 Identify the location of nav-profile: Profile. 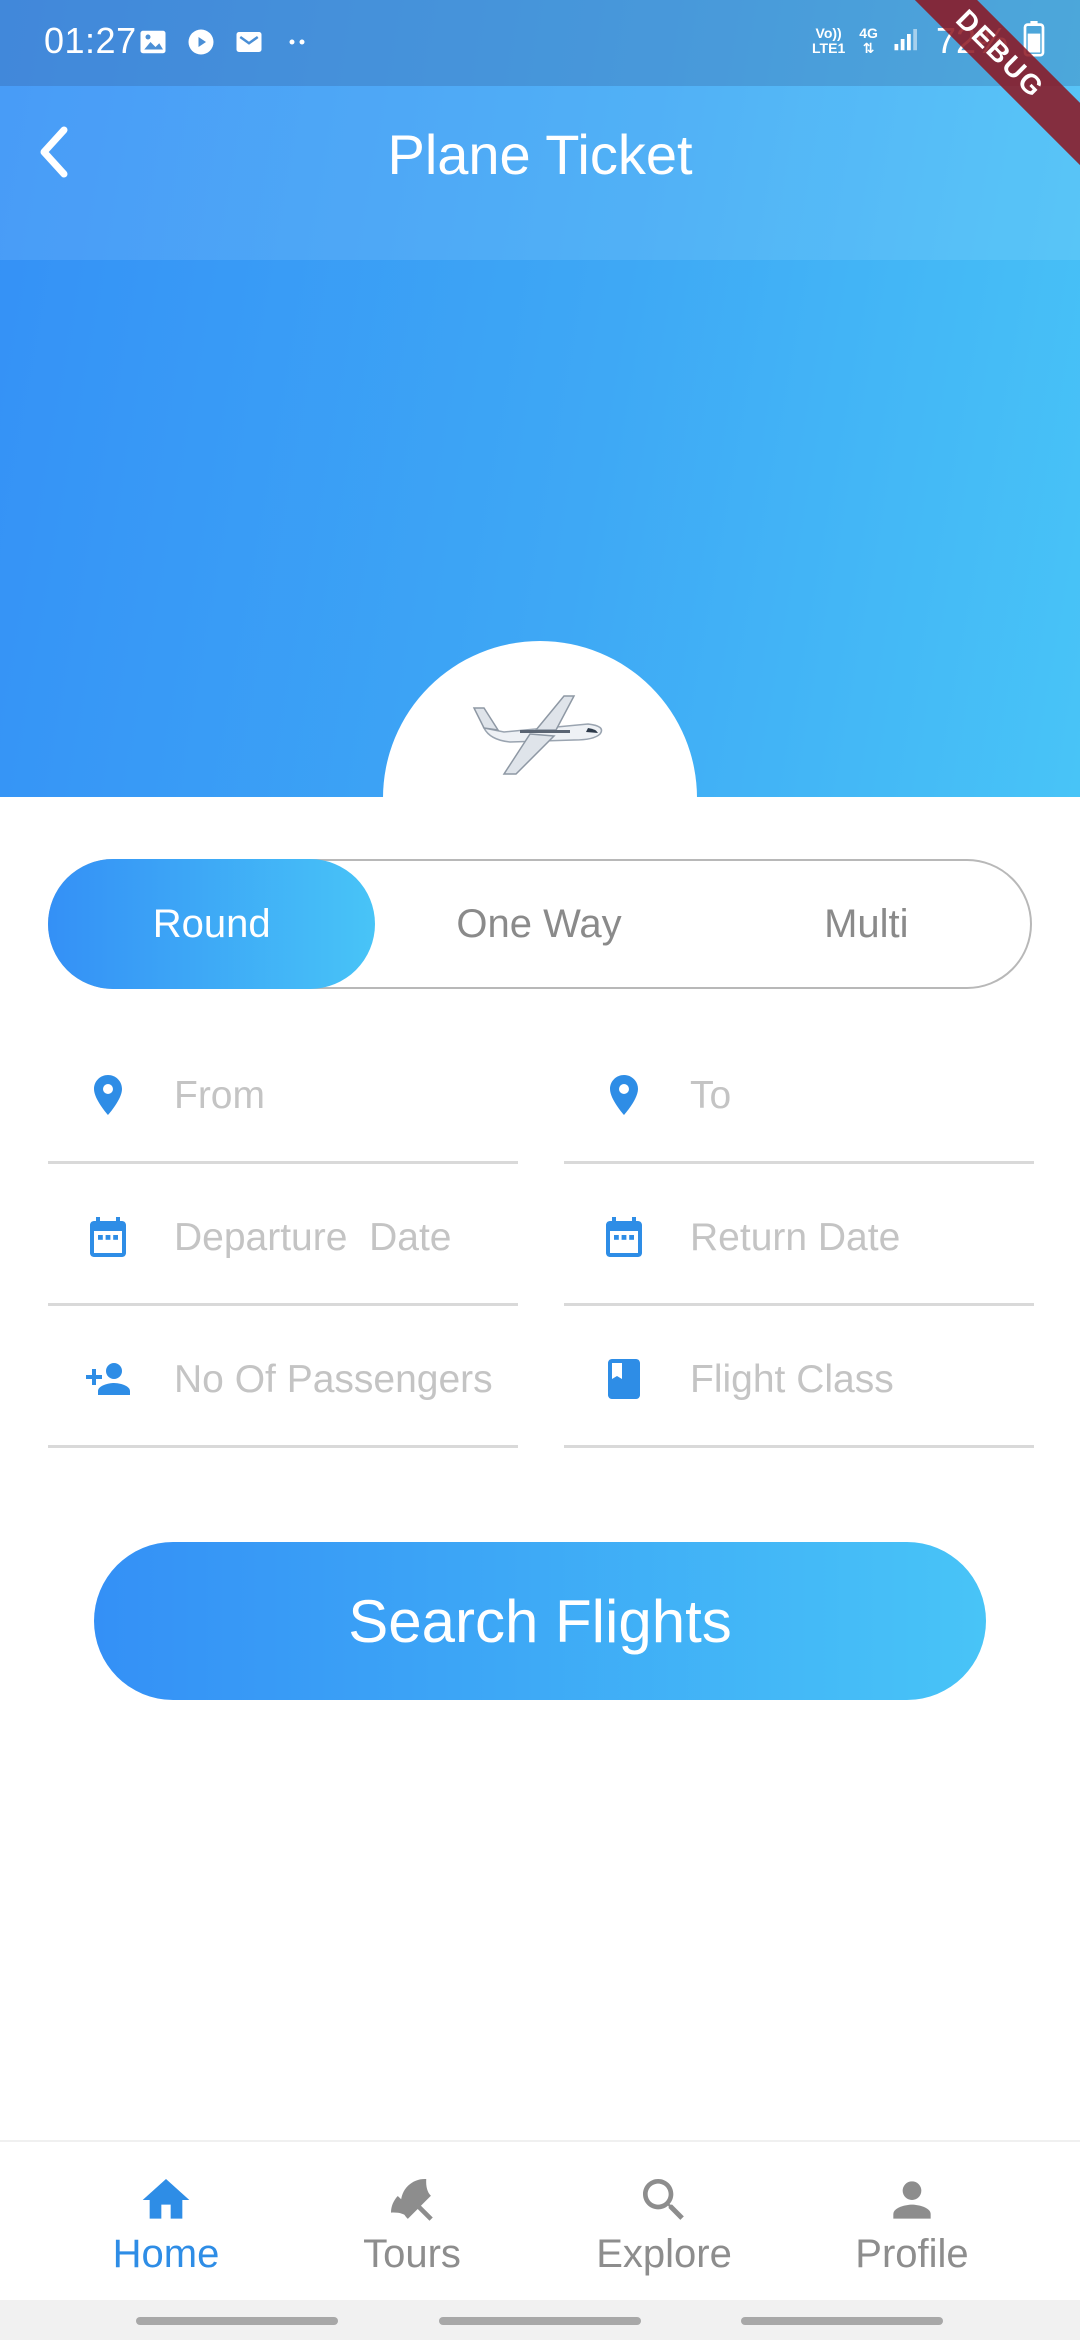
(912, 2222).